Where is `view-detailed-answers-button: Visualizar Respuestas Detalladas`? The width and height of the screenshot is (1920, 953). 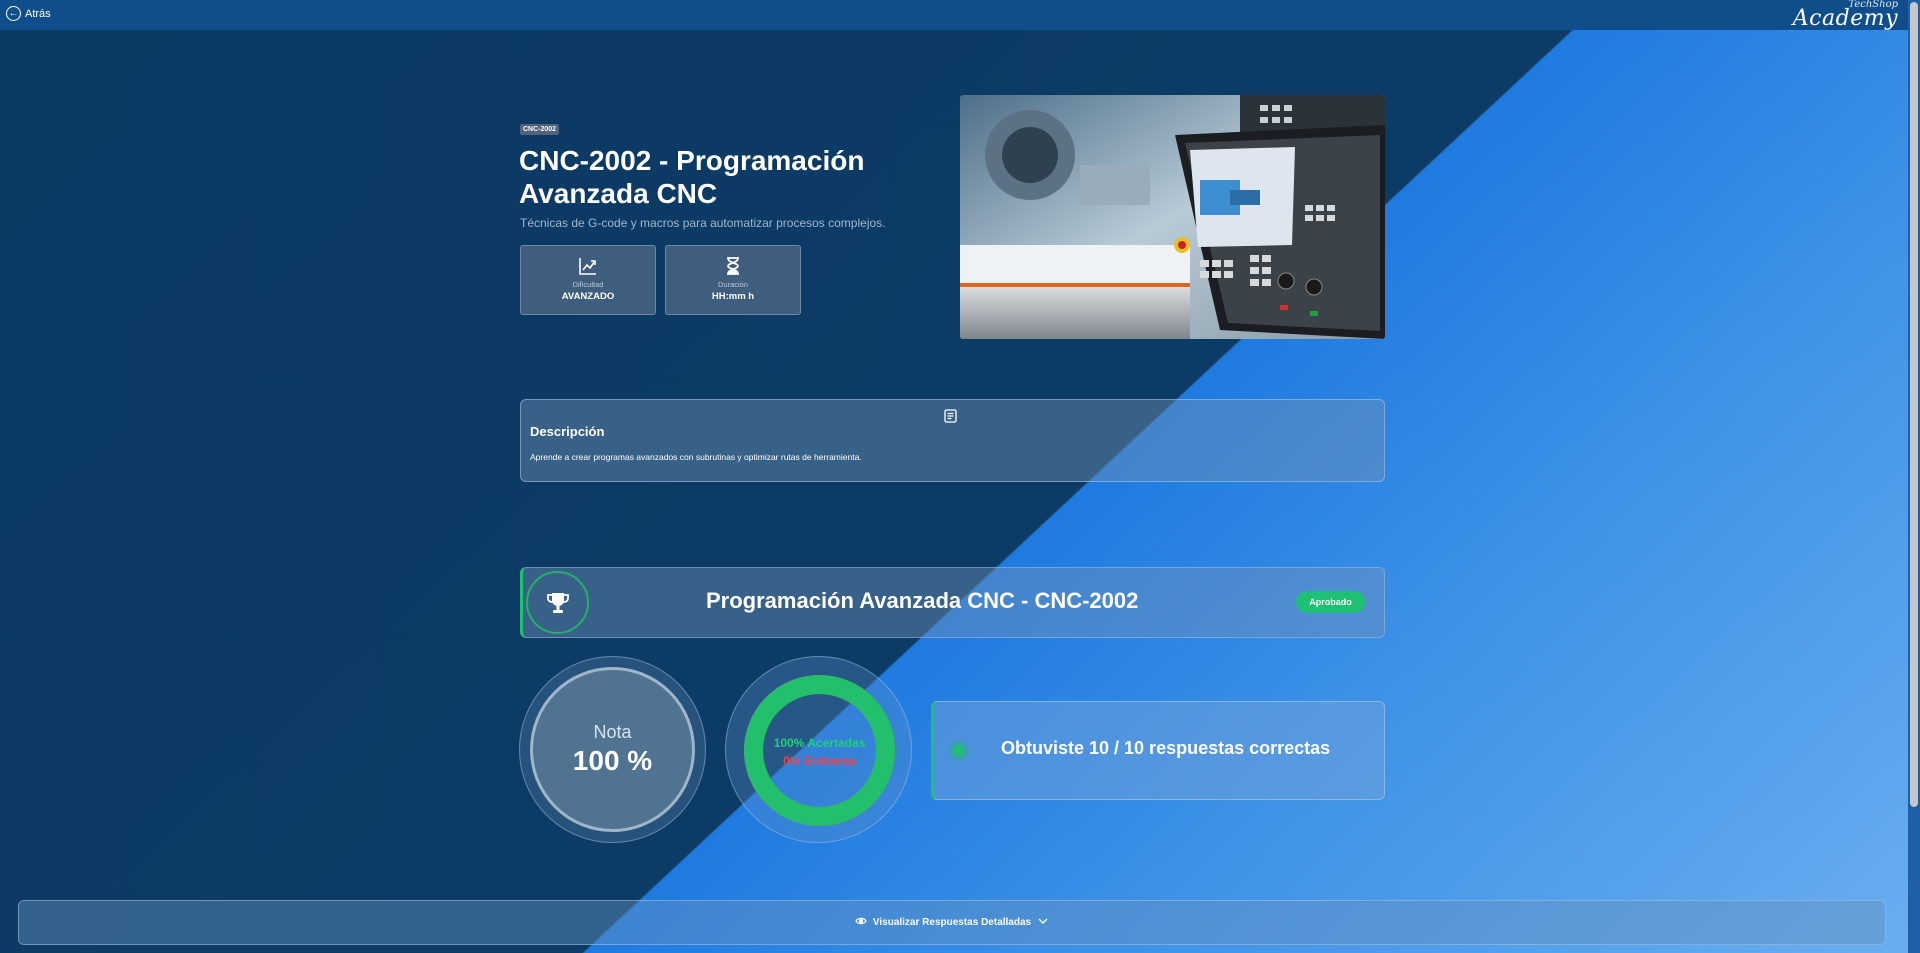 view-detailed-answers-button: Visualizar Respuestas Detalladas is located at coordinates (952, 922).